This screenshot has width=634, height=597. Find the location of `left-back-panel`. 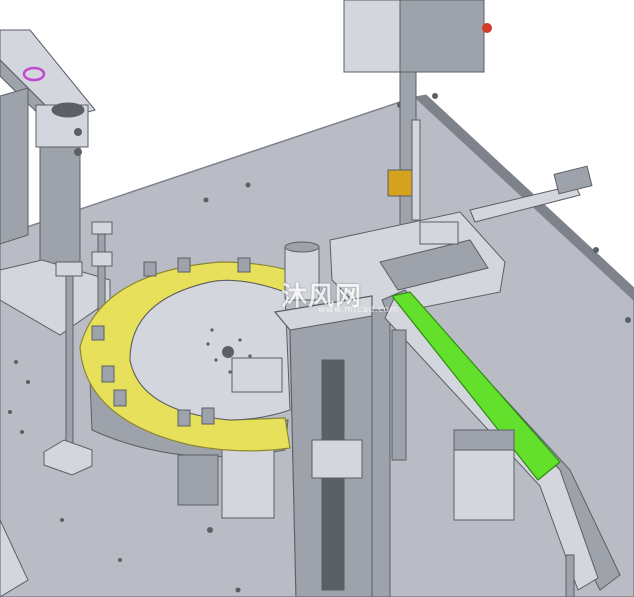

left-back-panel is located at coordinates (14, 166).